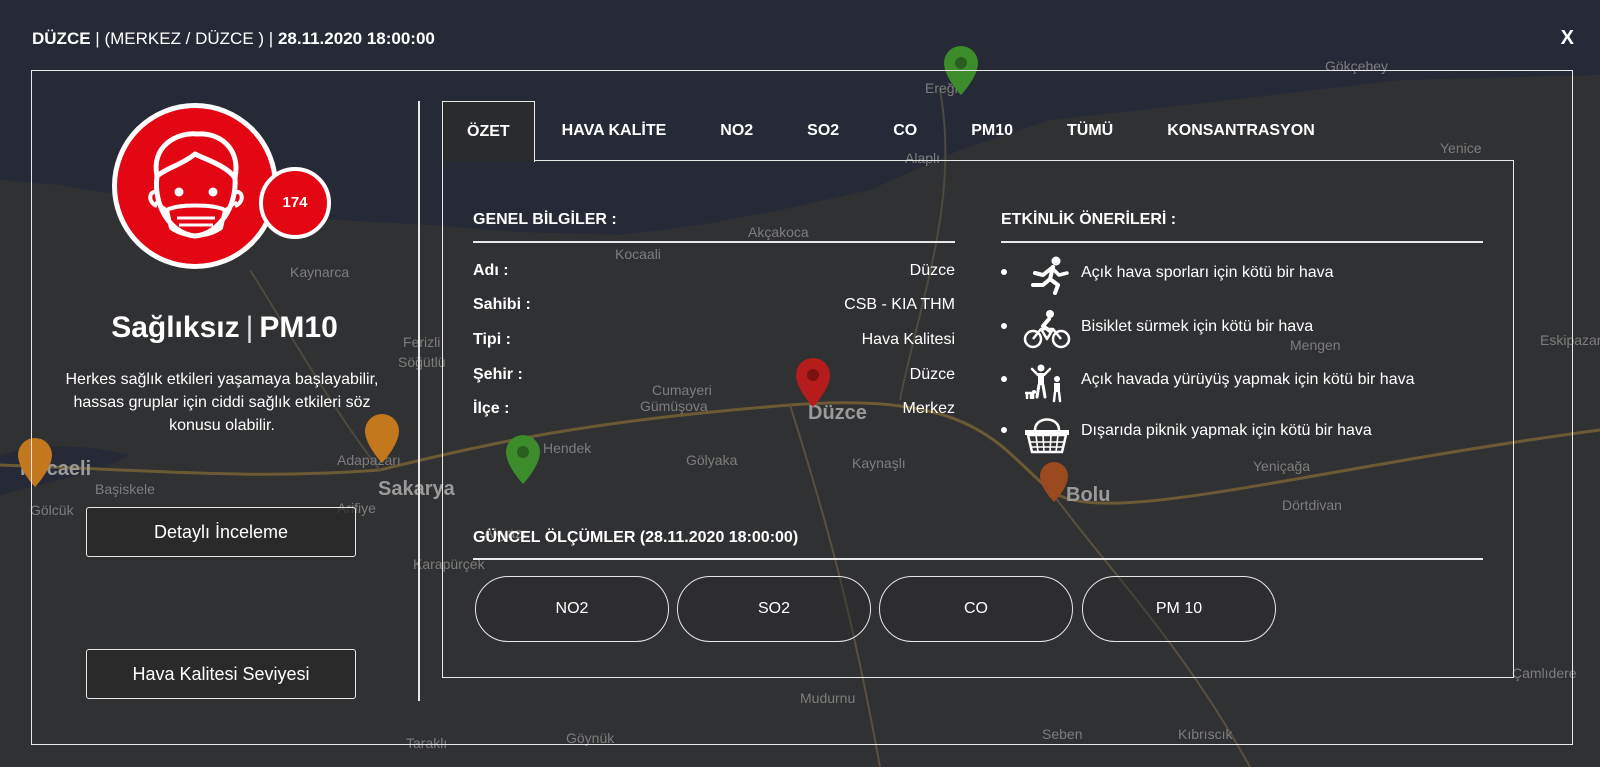 The height and width of the screenshot is (767, 1600). What do you see at coordinates (736, 131) in the screenshot?
I see `tab-no2: NO2` at bounding box center [736, 131].